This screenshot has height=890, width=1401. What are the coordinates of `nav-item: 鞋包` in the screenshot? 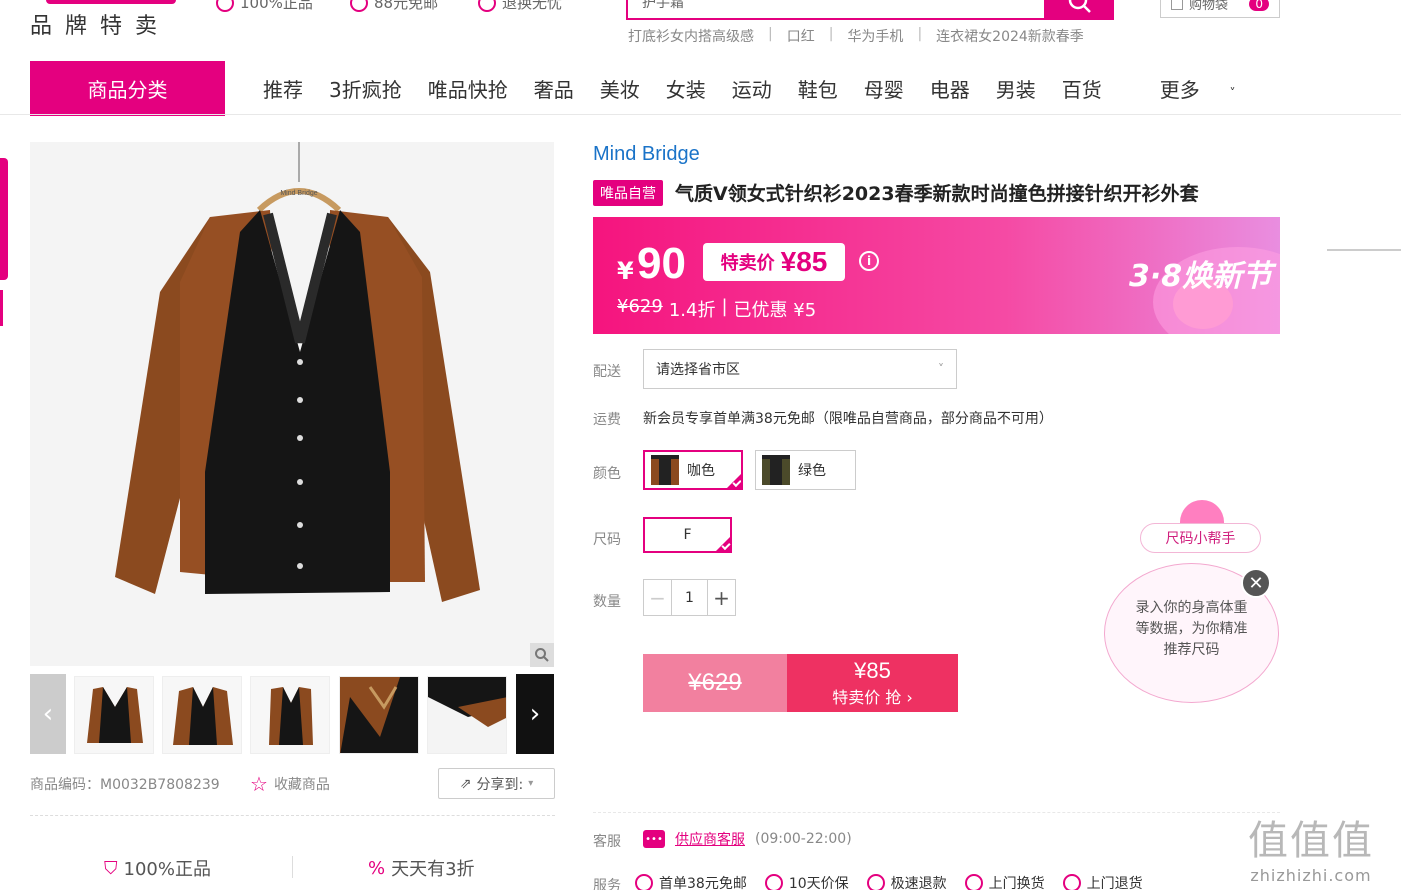 It's located at (818, 88).